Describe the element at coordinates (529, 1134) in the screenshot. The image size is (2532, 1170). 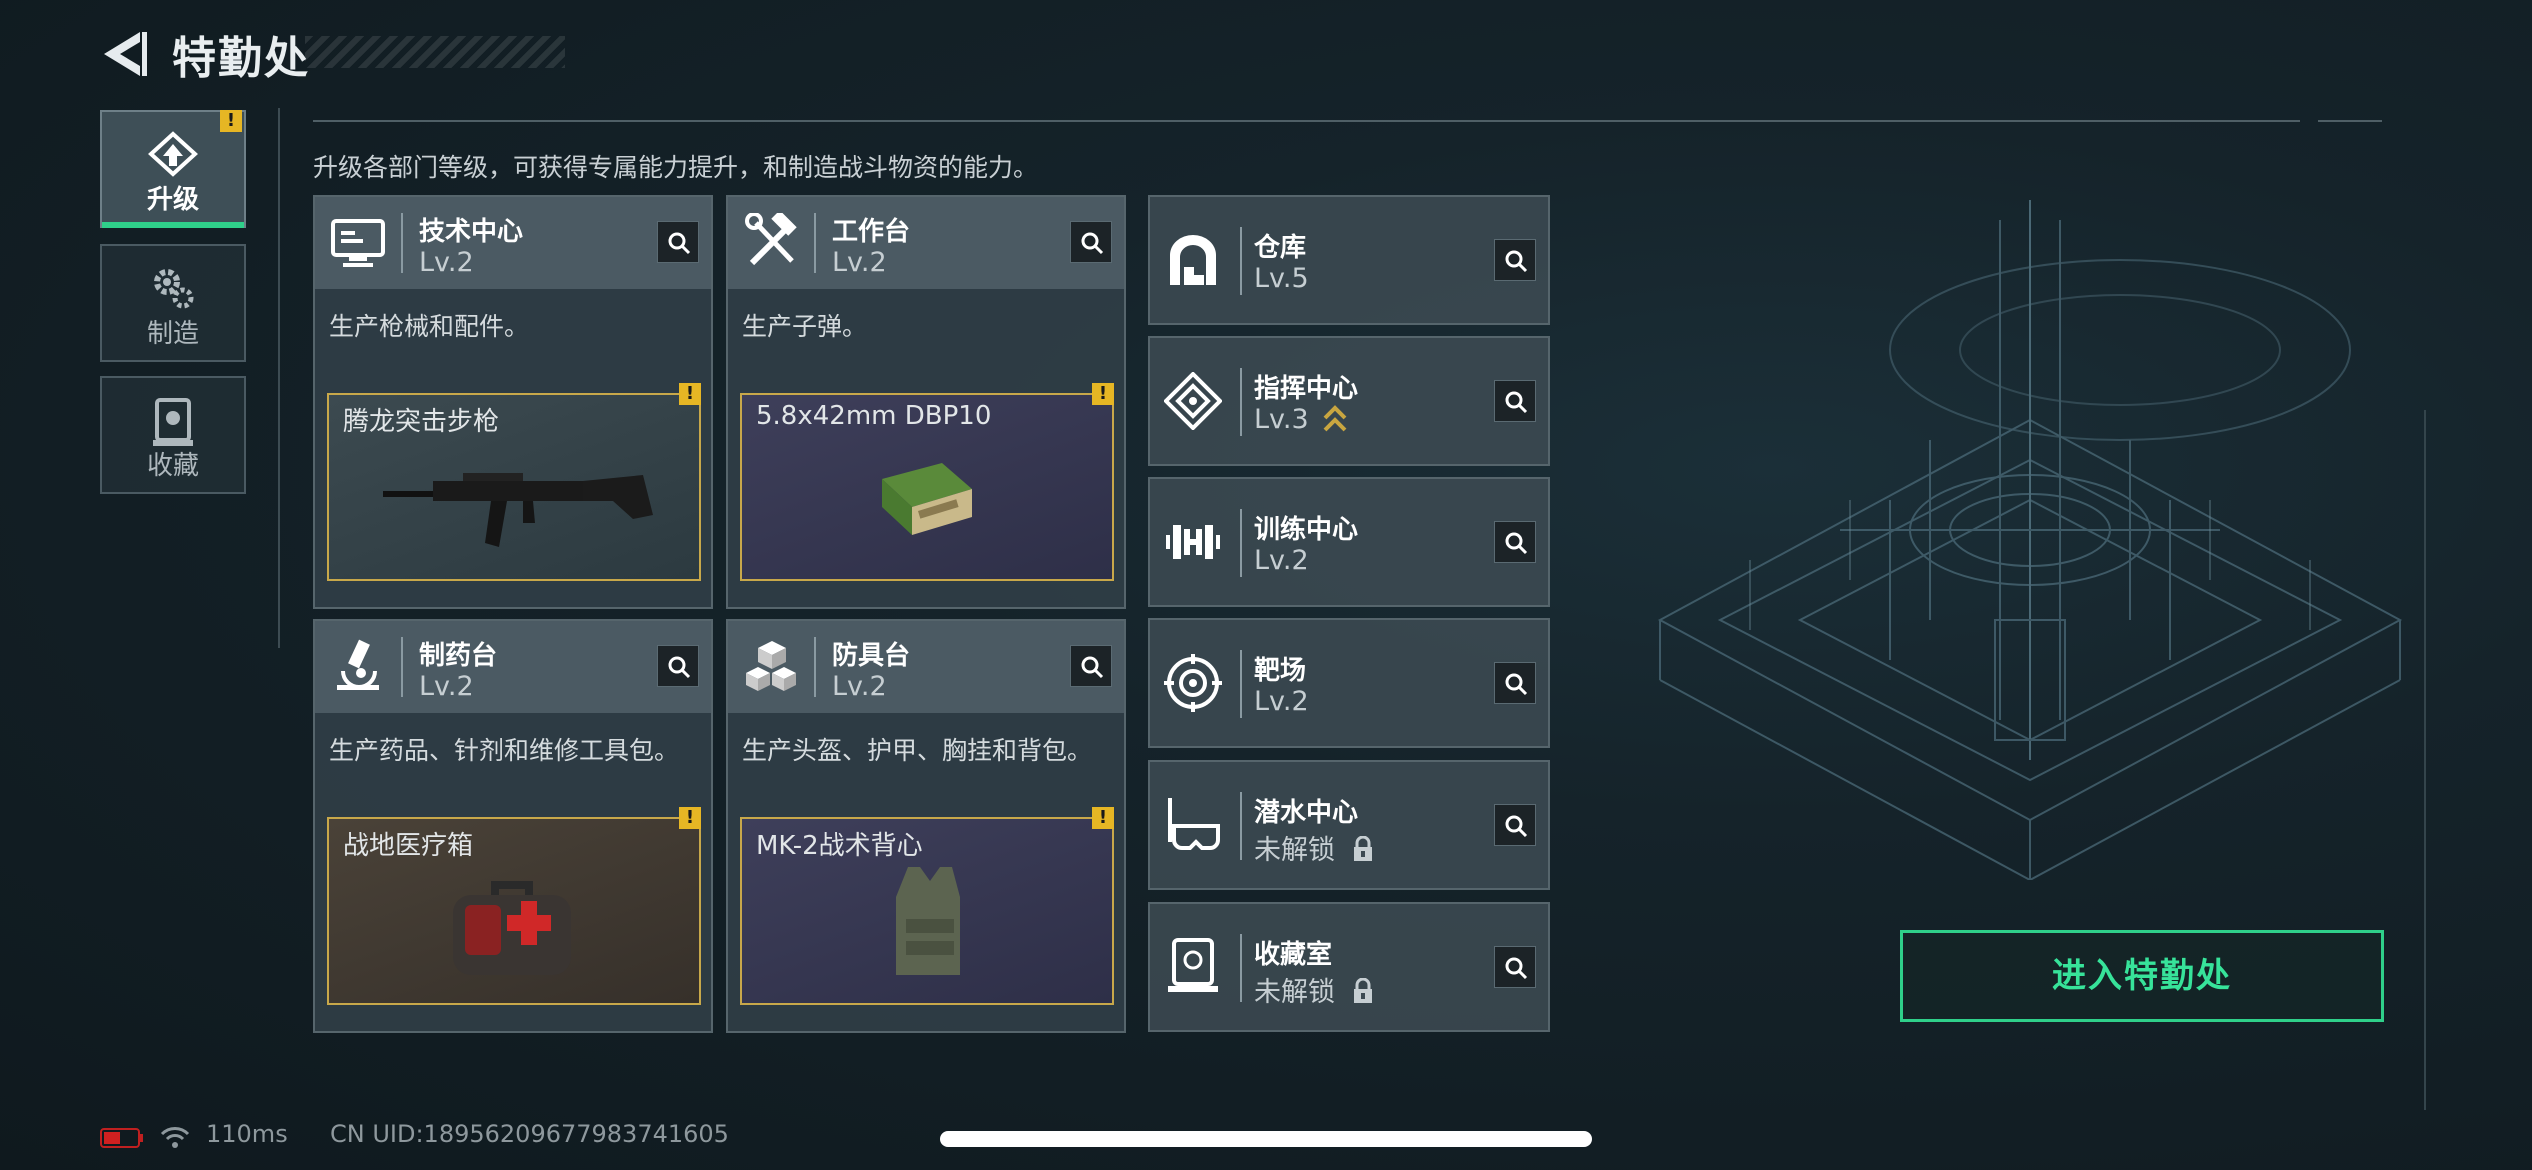
I see `user-uid: CN UID:18956209677983741605` at that location.